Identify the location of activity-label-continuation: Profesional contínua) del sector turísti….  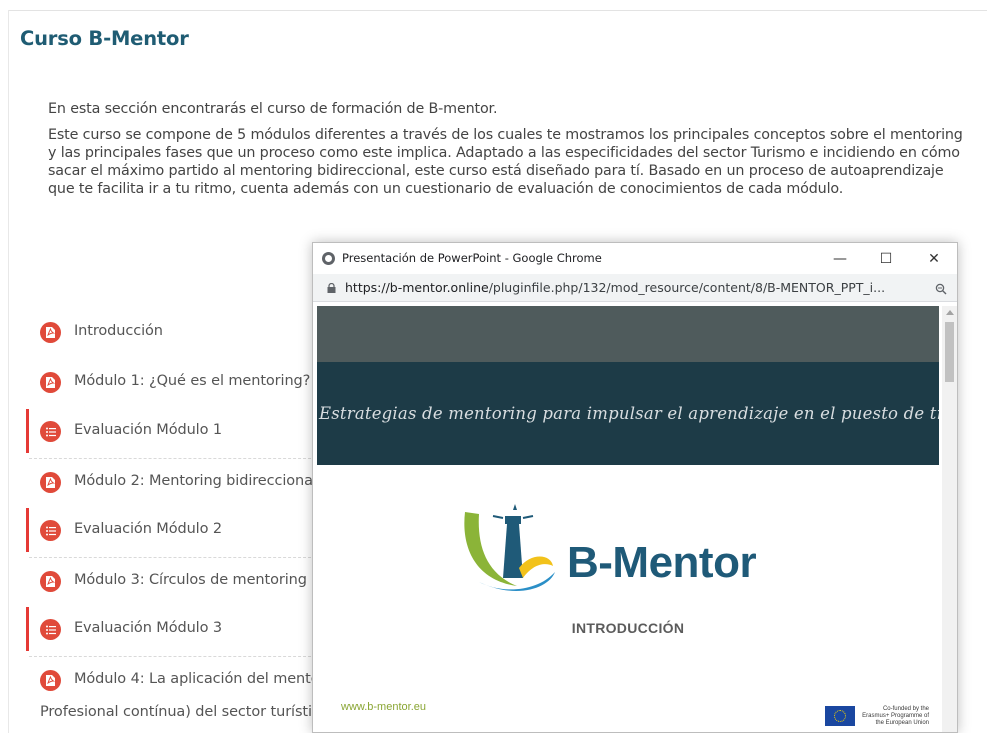
(184, 712).